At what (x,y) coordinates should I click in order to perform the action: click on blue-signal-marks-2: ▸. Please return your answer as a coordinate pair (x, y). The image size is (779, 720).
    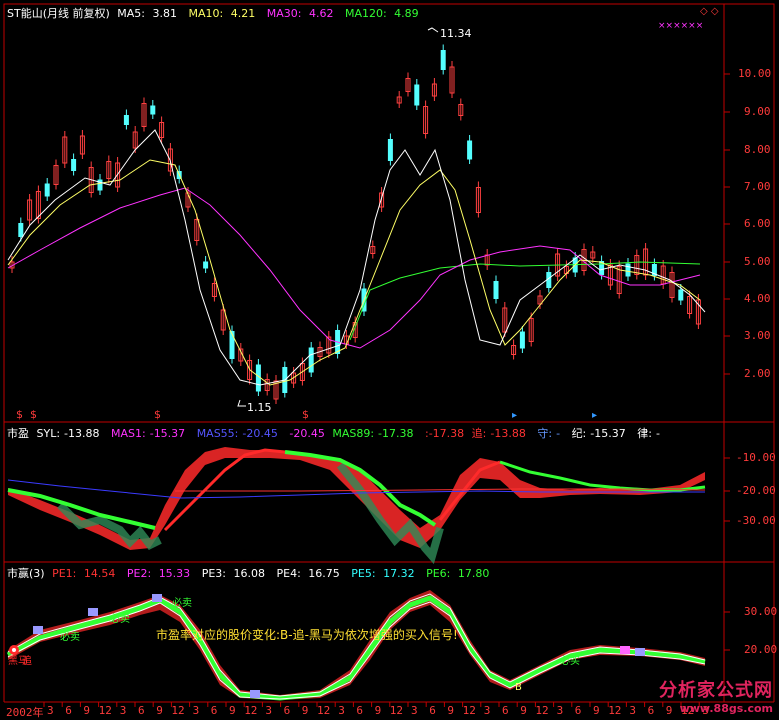
    Looking at the image, I should click on (594, 415).